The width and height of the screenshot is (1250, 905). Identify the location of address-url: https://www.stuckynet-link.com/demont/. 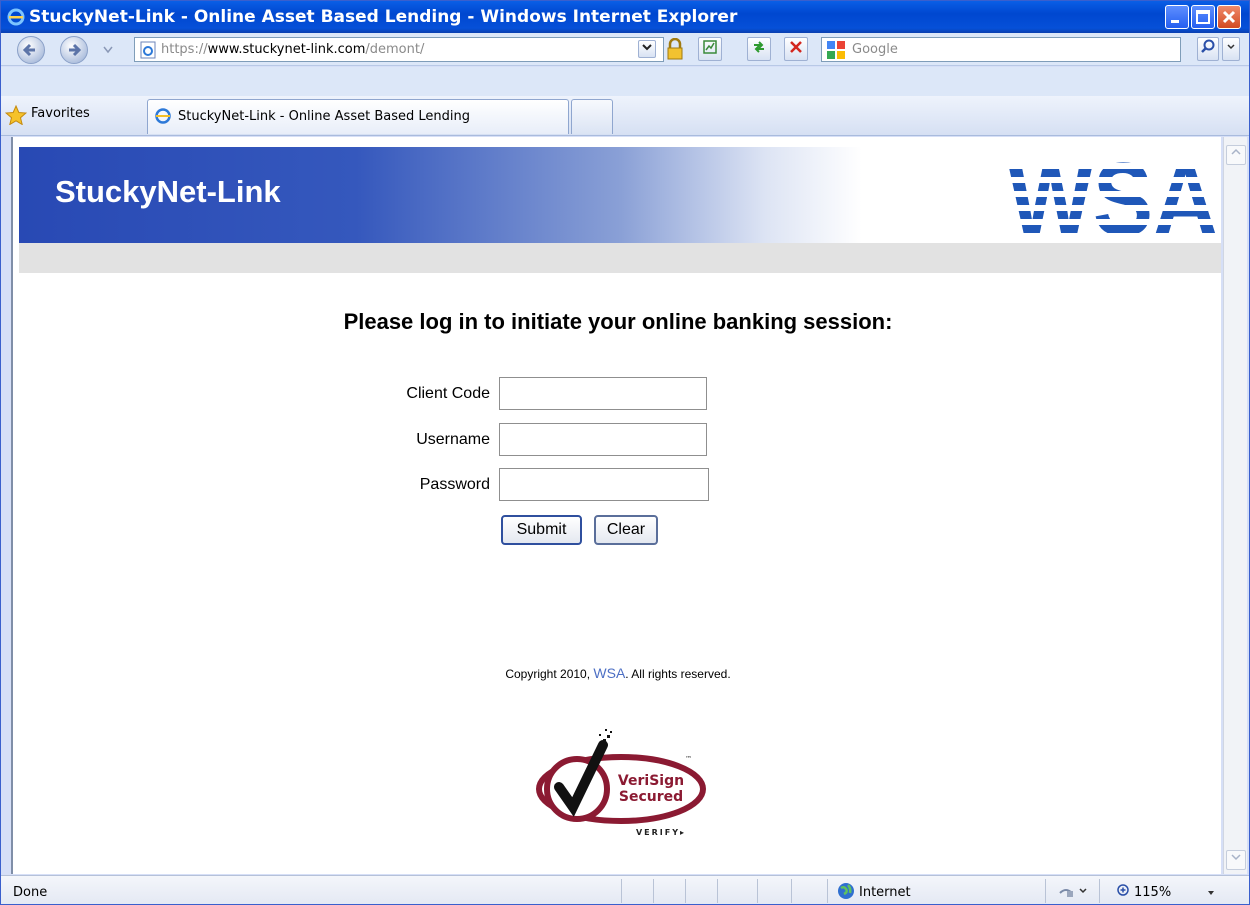
(292, 49).